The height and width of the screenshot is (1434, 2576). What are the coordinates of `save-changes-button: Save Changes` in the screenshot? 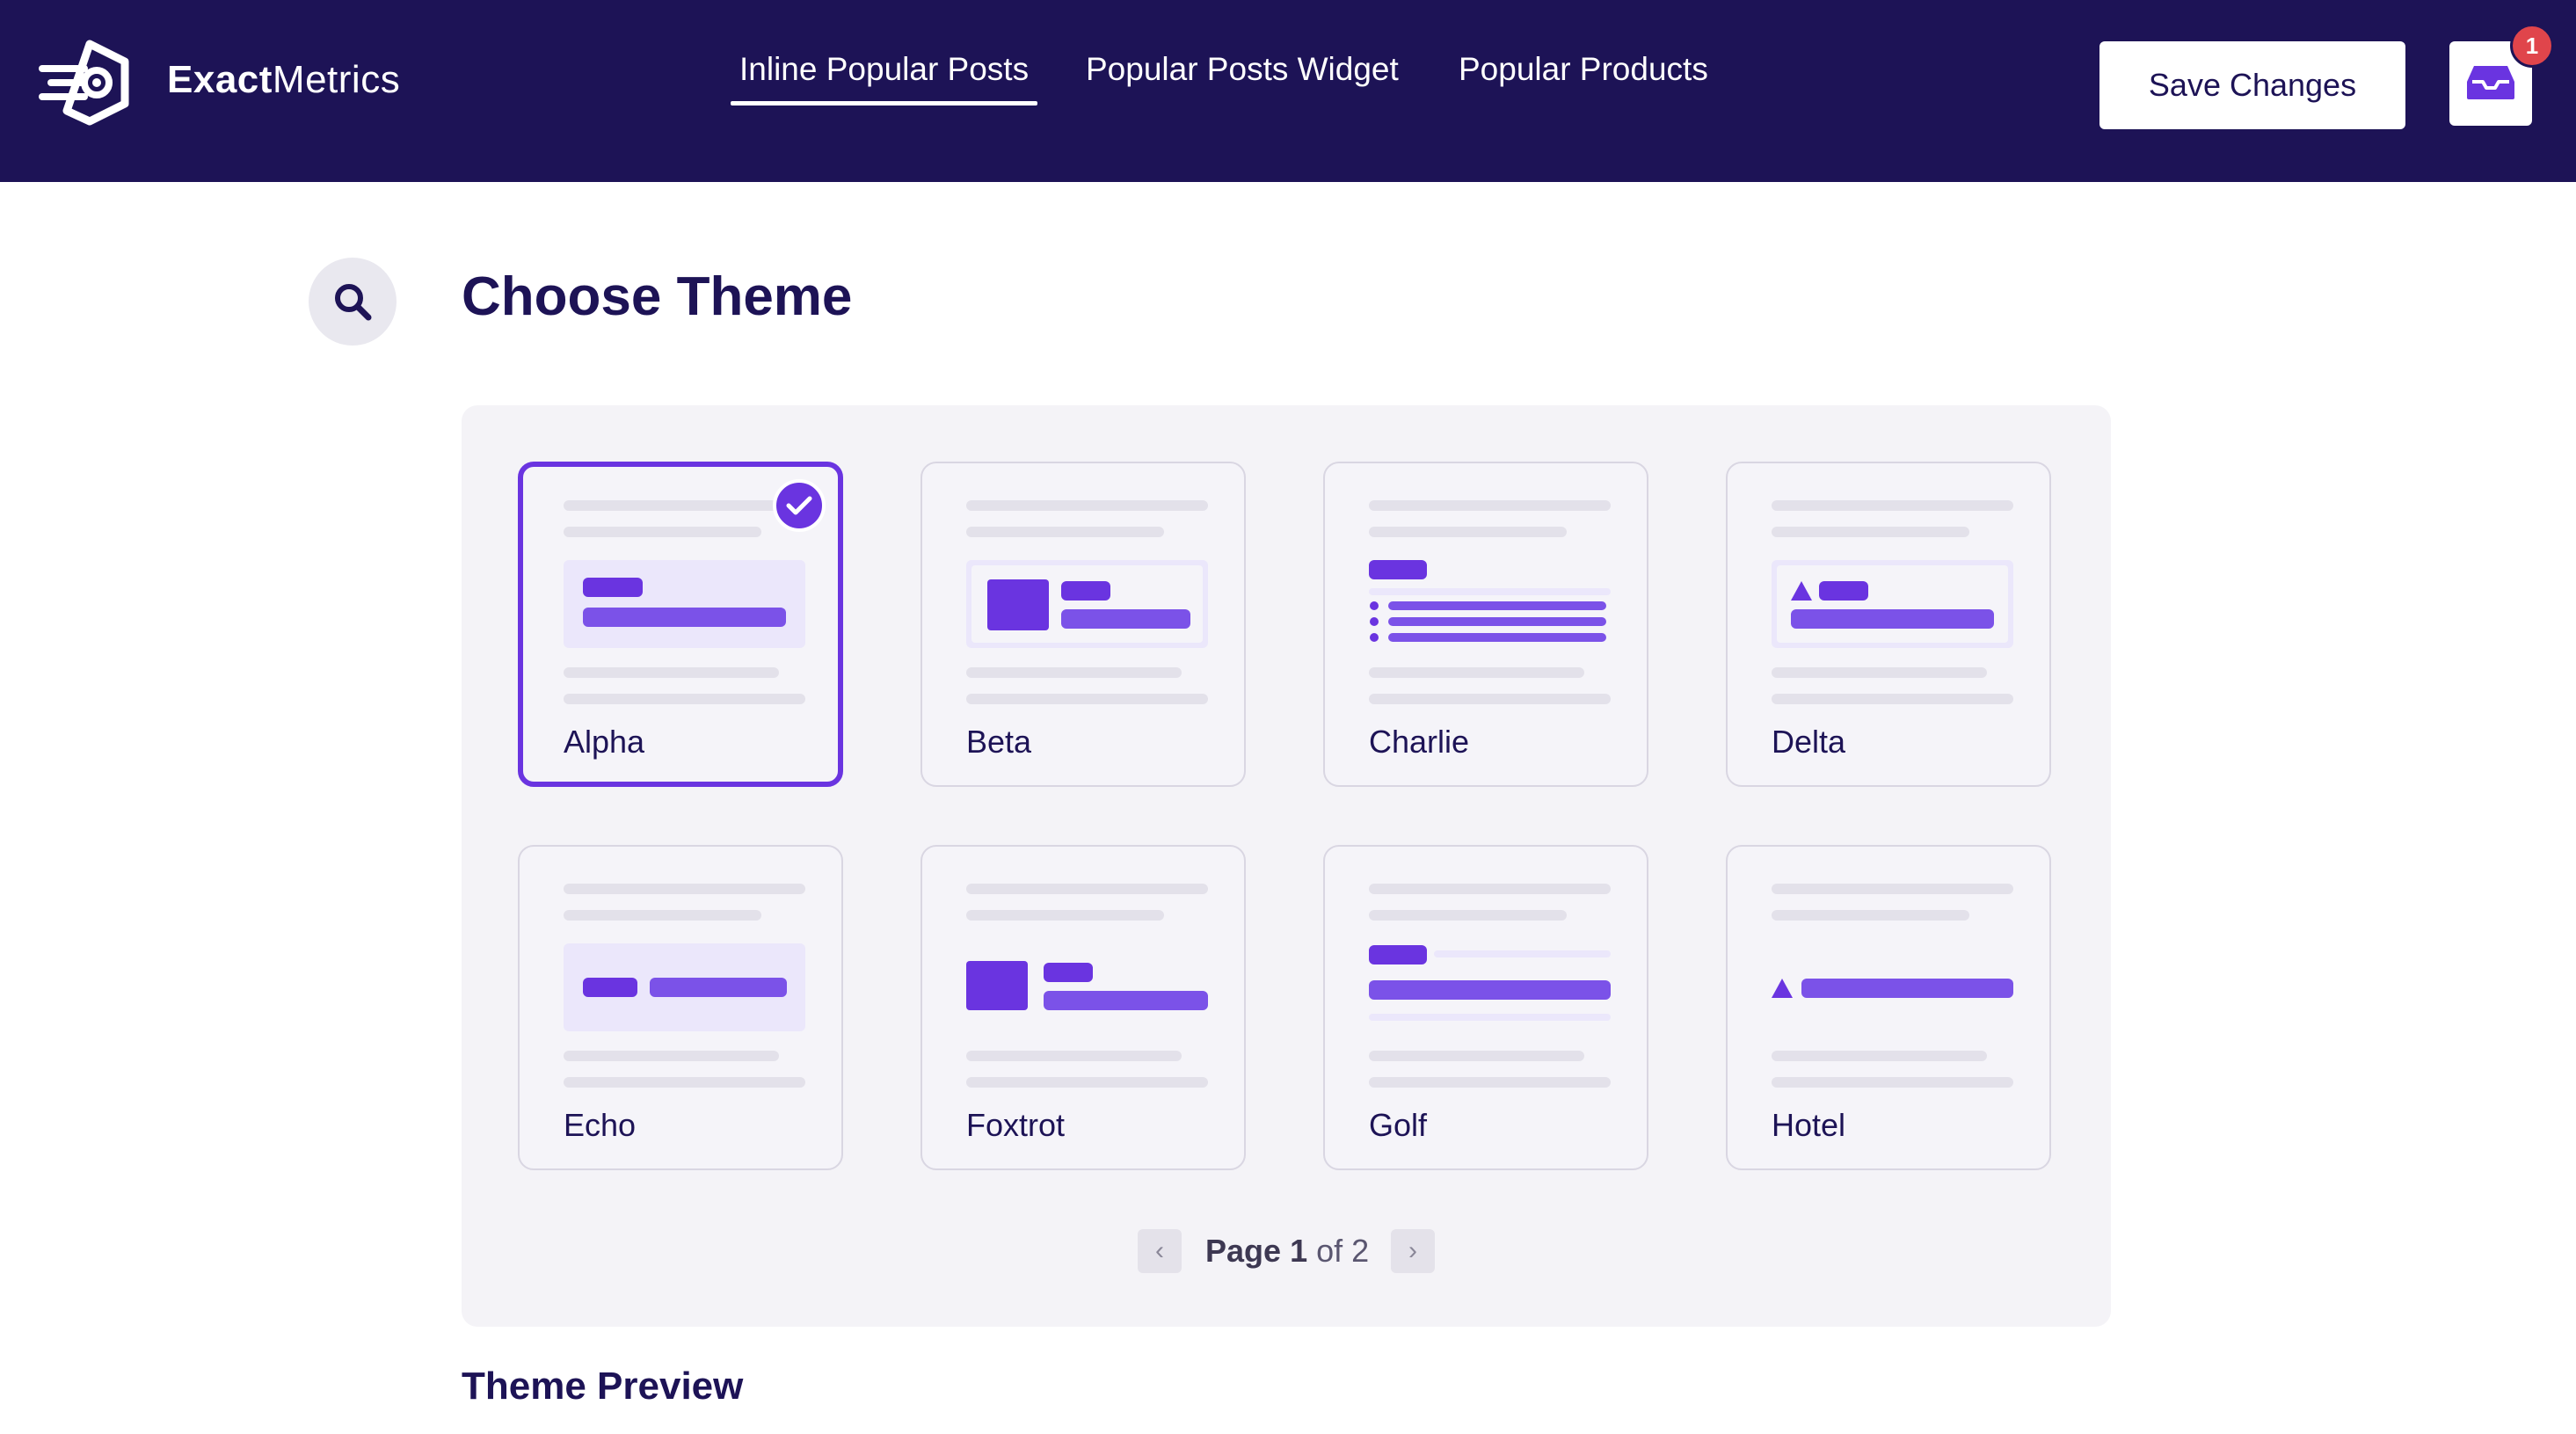 It's located at (2252, 85).